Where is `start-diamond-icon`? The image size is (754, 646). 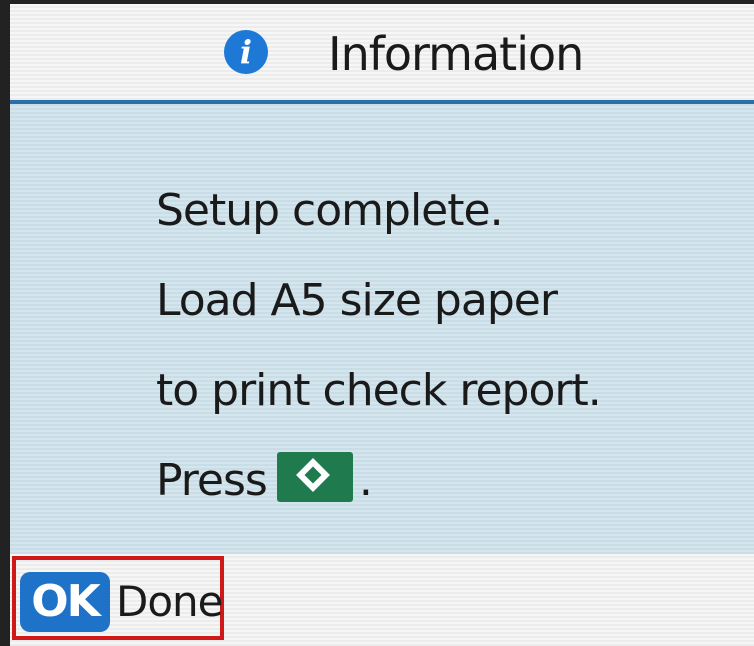
start-diamond-icon is located at coordinates (314, 477).